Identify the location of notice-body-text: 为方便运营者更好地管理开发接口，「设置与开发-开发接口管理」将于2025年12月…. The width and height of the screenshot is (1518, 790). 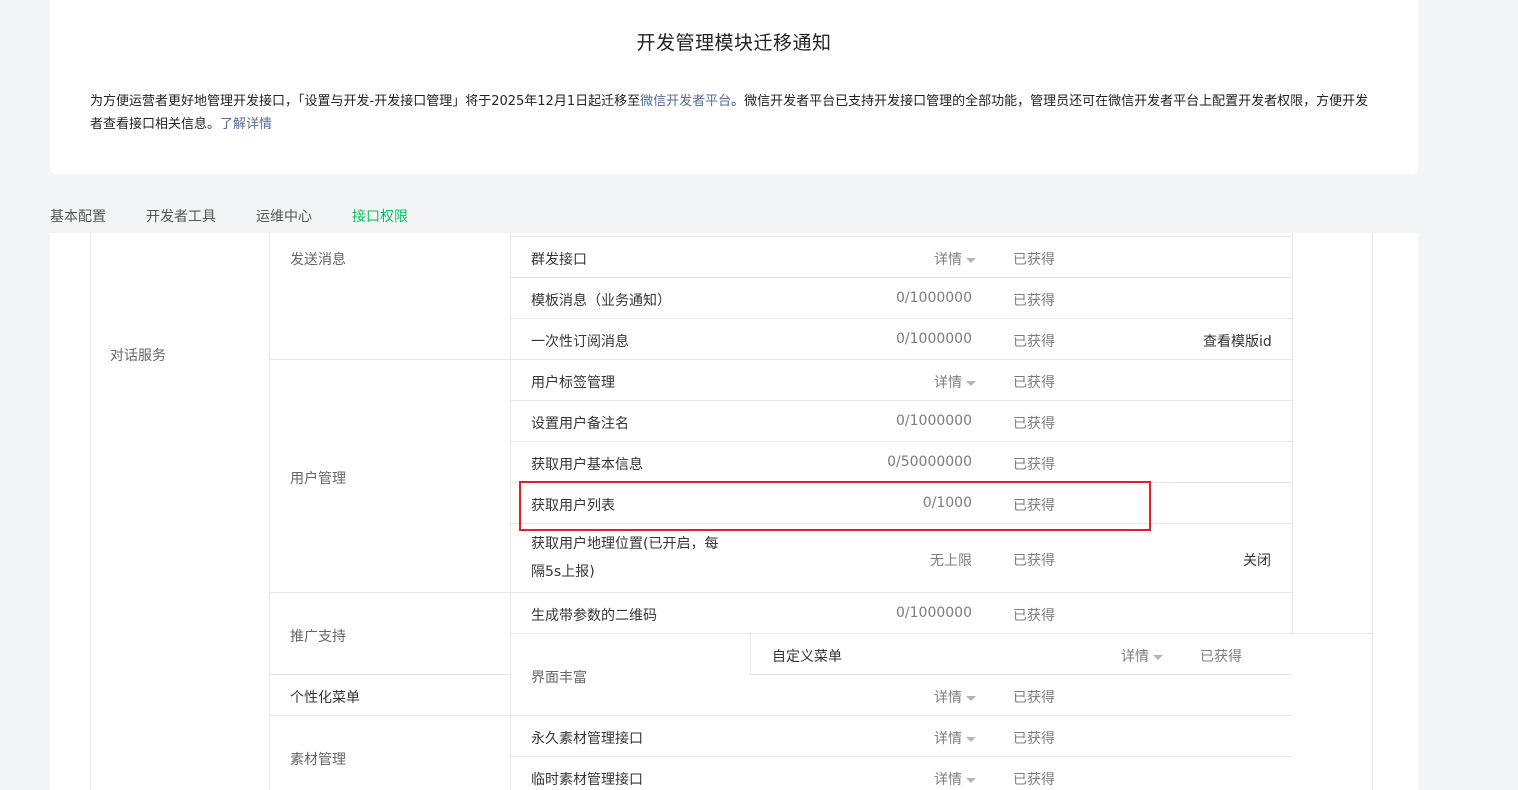
(365, 101).